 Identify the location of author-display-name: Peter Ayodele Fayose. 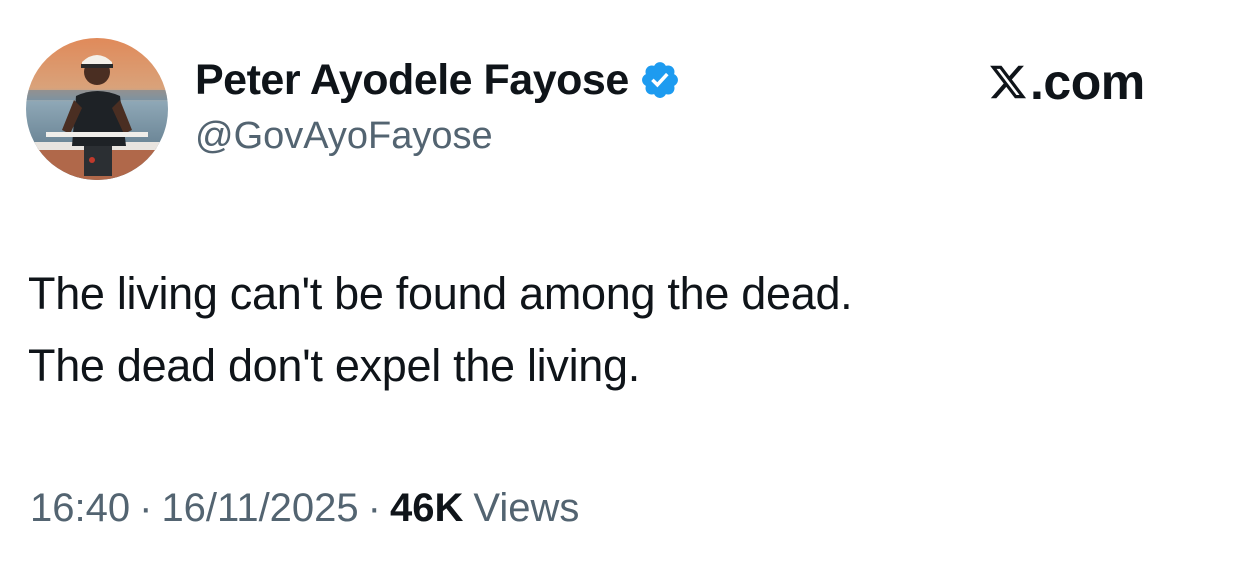
(412, 80).